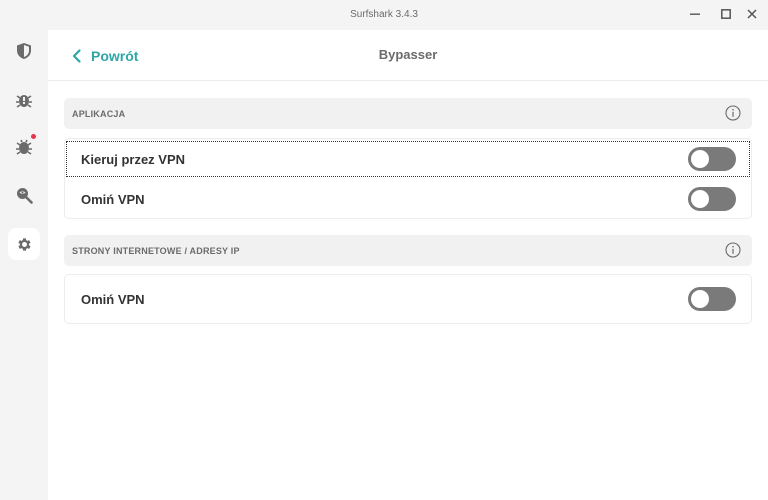 This screenshot has height=500, width=768. What do you see at coordinates (408, 113) in the screenshot?
I see `section-header-app: APLIKACJA` at bounding box center [408, 113].